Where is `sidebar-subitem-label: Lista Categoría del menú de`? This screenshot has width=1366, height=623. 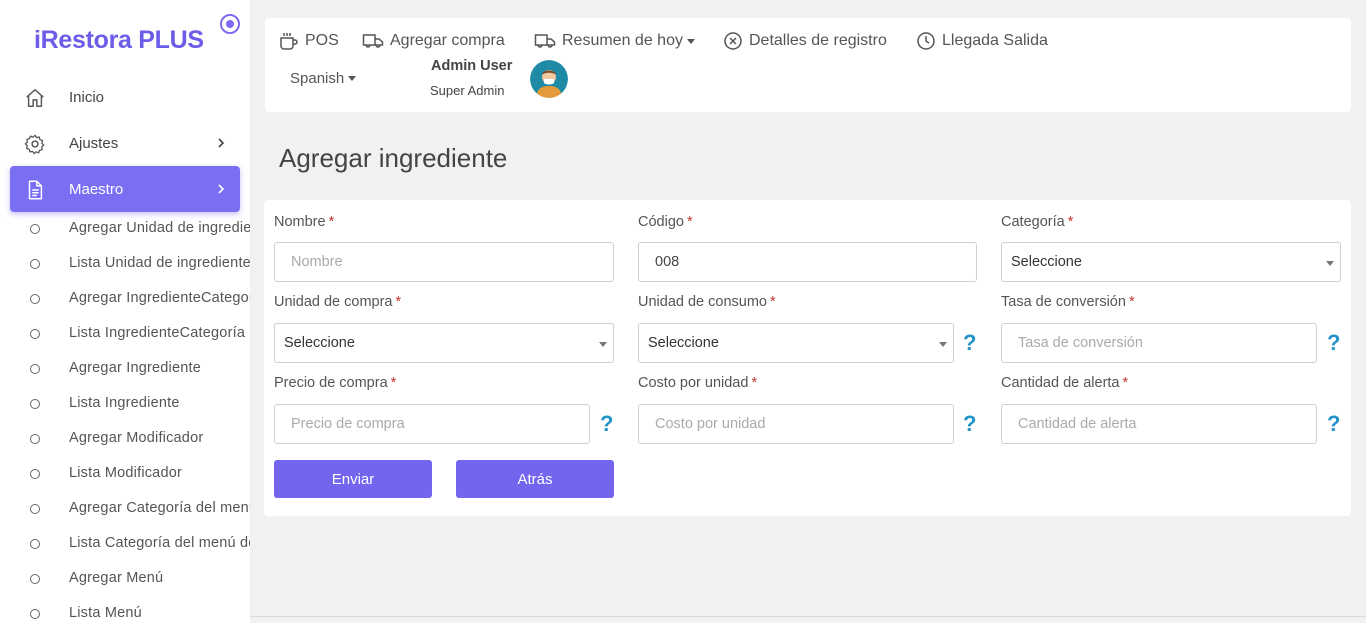 sidebar-subitem-label: Lista Categoría del menú de is located at coordinates (159, 543).